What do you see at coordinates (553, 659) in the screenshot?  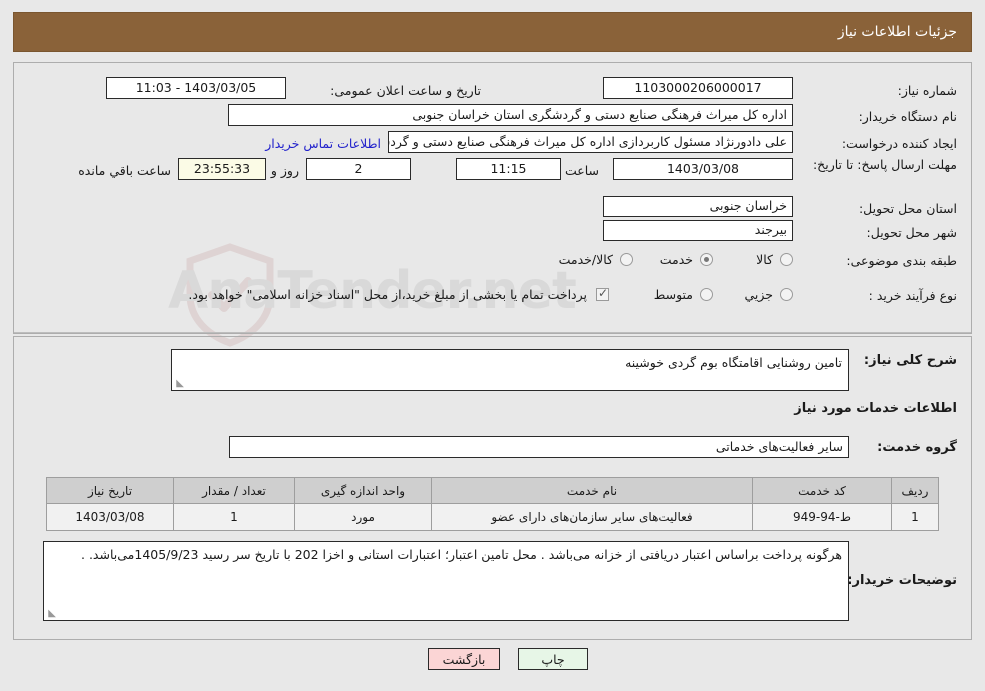 I see `print-button: چاپ` at bounding box center [553, 659].